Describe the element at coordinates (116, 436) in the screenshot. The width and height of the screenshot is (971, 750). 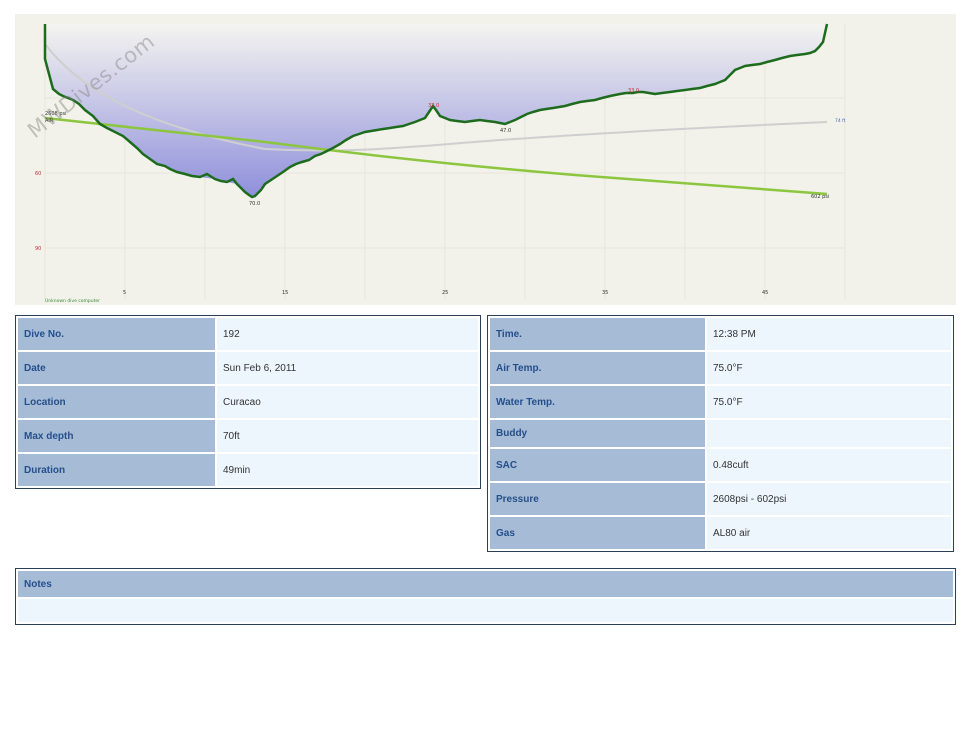
I see `max-depth-label: Max depth` at that location.